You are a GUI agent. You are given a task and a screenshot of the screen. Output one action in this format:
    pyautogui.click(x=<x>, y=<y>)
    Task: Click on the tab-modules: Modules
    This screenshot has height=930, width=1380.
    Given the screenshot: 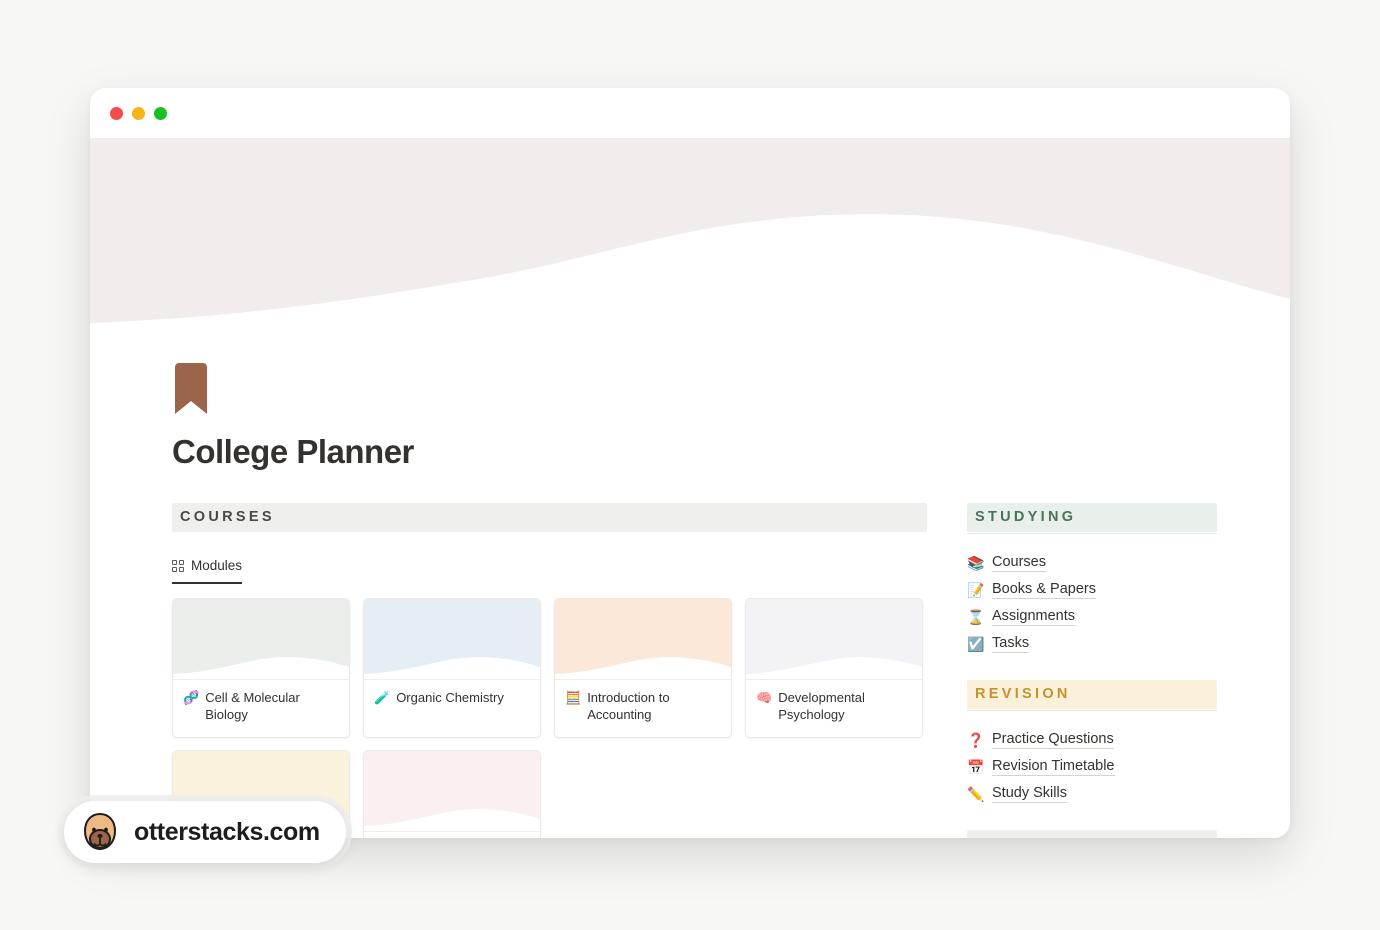 What is the action you would take?
    pyautogui.click(x=207, y=571)
    